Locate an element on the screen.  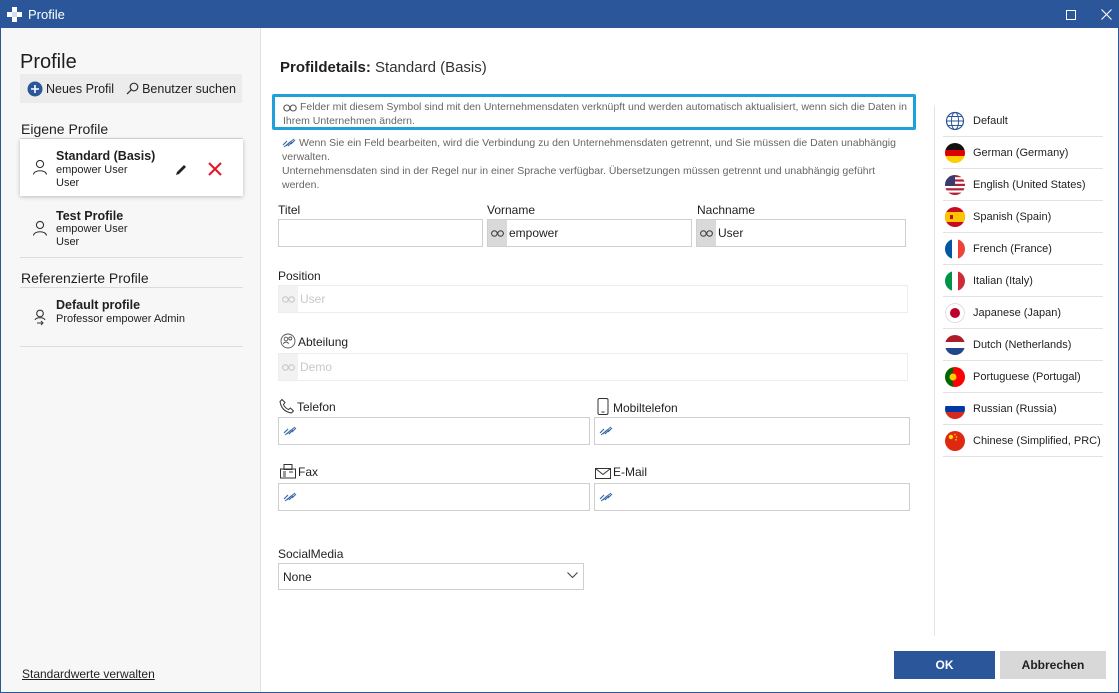
flag-pt-icon is located at coordinates (955, 377).